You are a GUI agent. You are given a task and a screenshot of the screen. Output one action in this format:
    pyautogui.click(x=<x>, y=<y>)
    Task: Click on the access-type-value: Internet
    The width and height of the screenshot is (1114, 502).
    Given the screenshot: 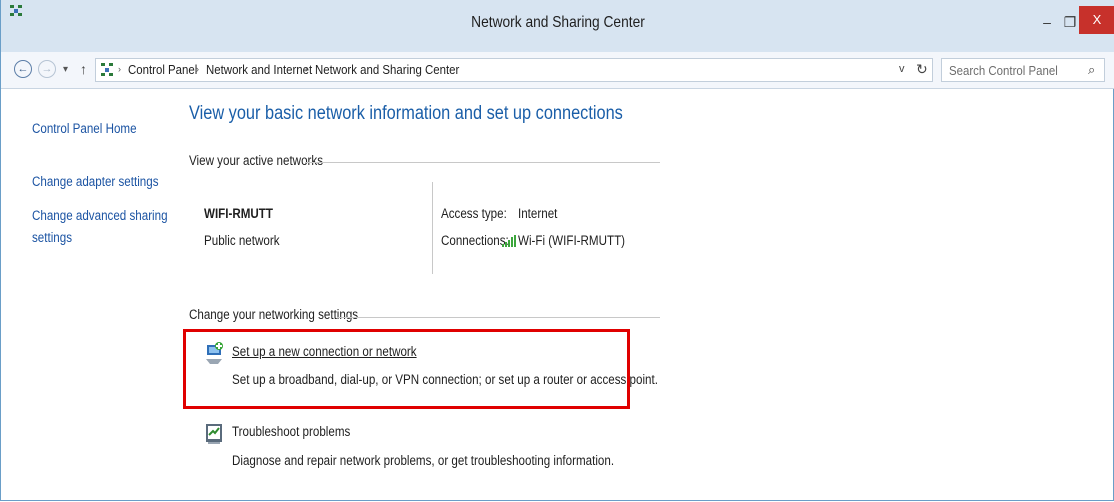 What is the action you would take?
    pyautogui.click(x=538, y=213)
    